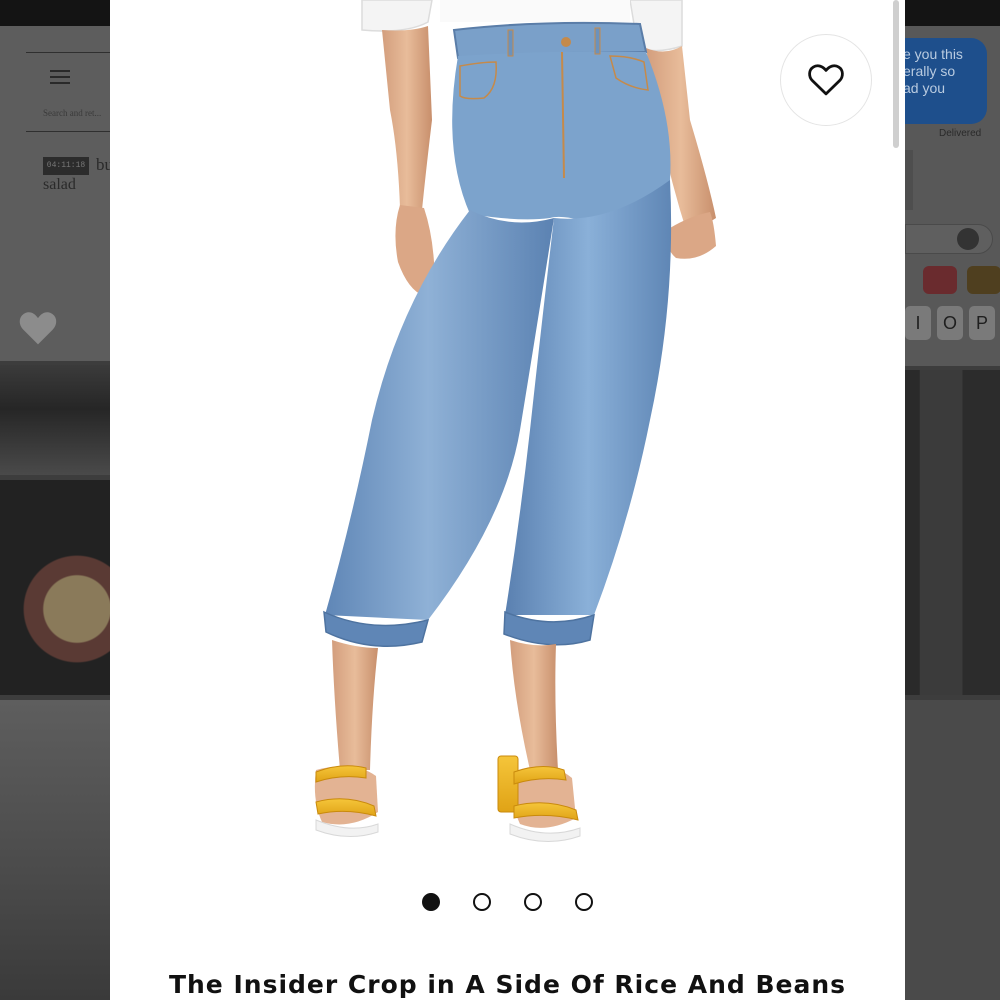 The image size is (1000, 1000). What do you see at coordinates (934, 54) in the screenshot?
I see `message-line: e you this` at bounding box center [934, 54].